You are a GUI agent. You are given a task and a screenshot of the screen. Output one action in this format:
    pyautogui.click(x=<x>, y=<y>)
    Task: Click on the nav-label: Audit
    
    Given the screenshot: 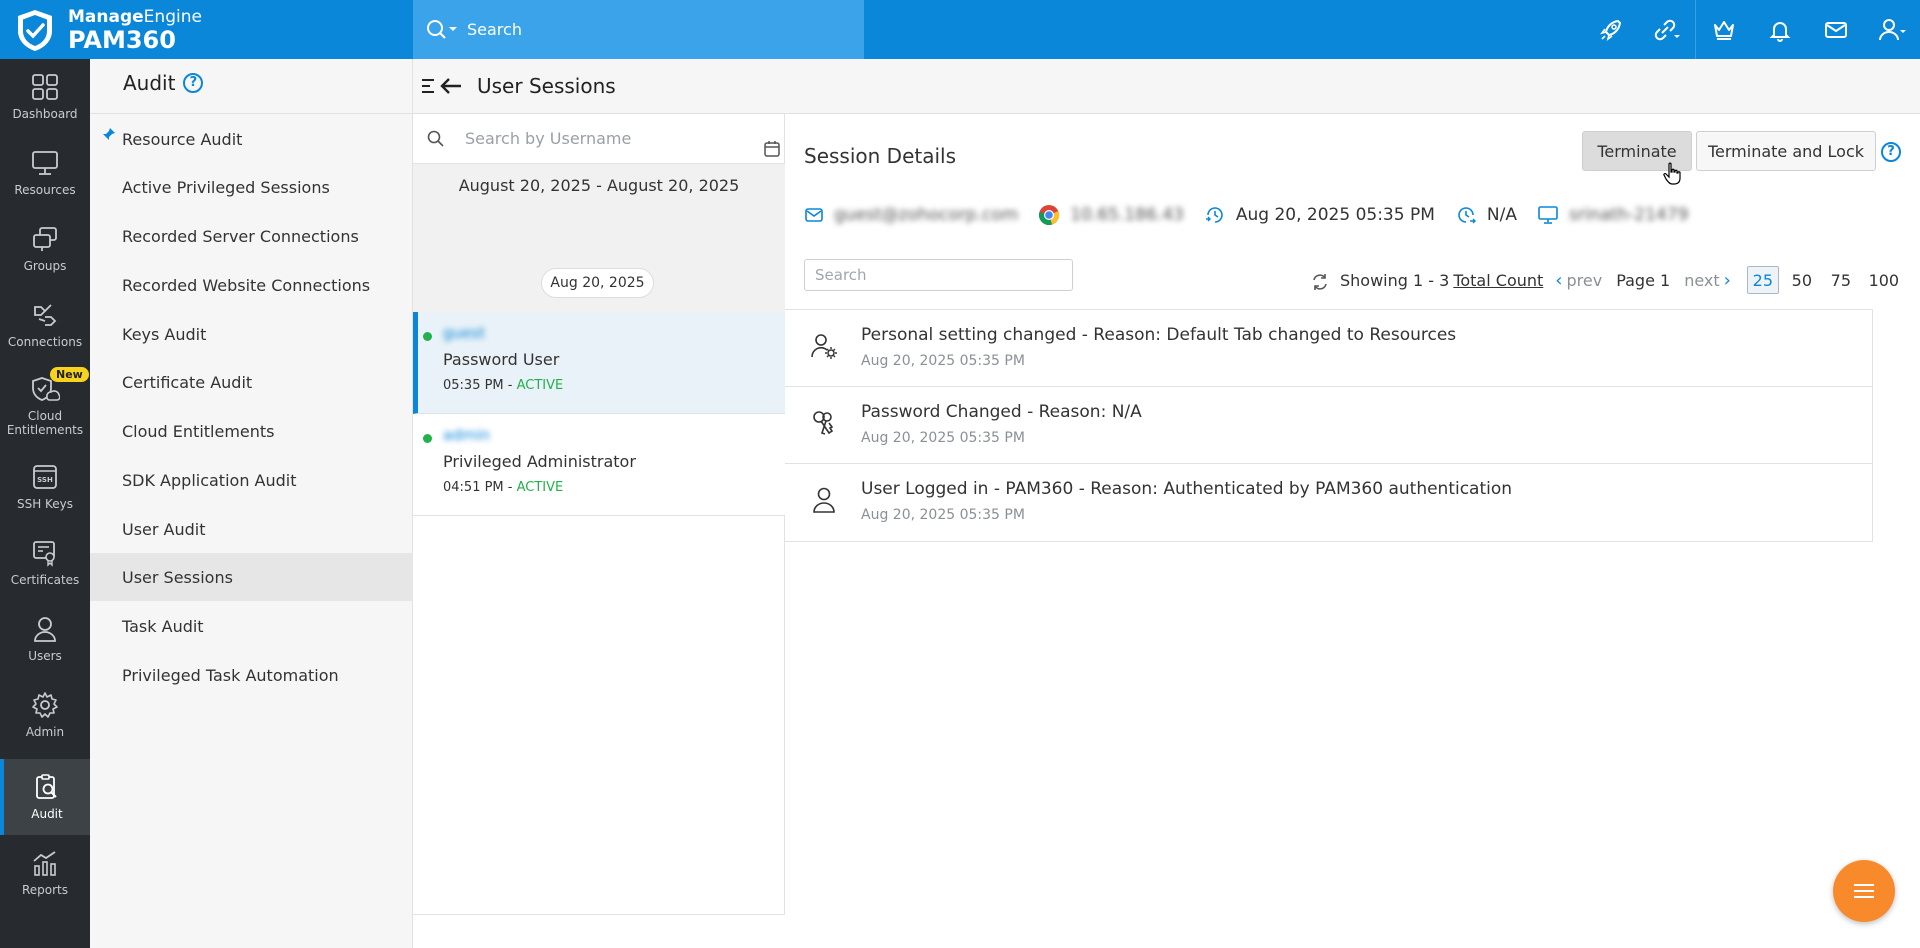 What is the action you would take?
    pyautogui.click(x=47, y=813)
    